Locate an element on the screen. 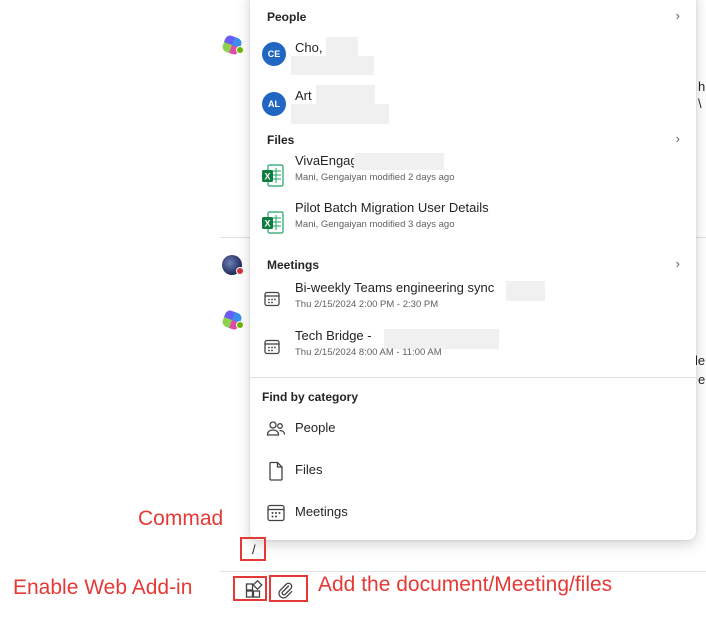 This screenshot has width=706, height=624. file-meta: Mani, Gengaiyan modified 2 days ago is located at coordinates (375, 177).